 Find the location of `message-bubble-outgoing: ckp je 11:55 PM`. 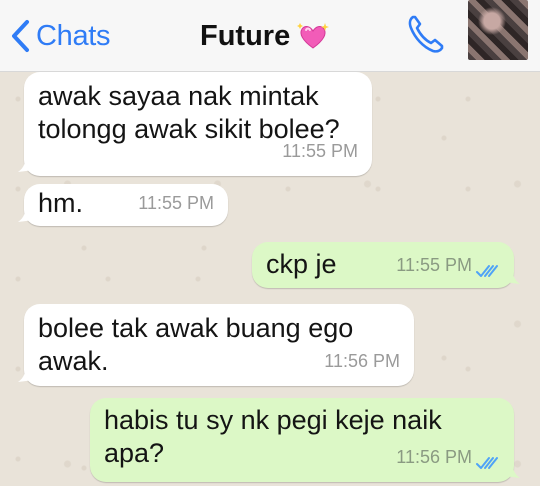

message-bubble-outgoing: ckp je 11:55 PM is located at coordinates (386, 265).